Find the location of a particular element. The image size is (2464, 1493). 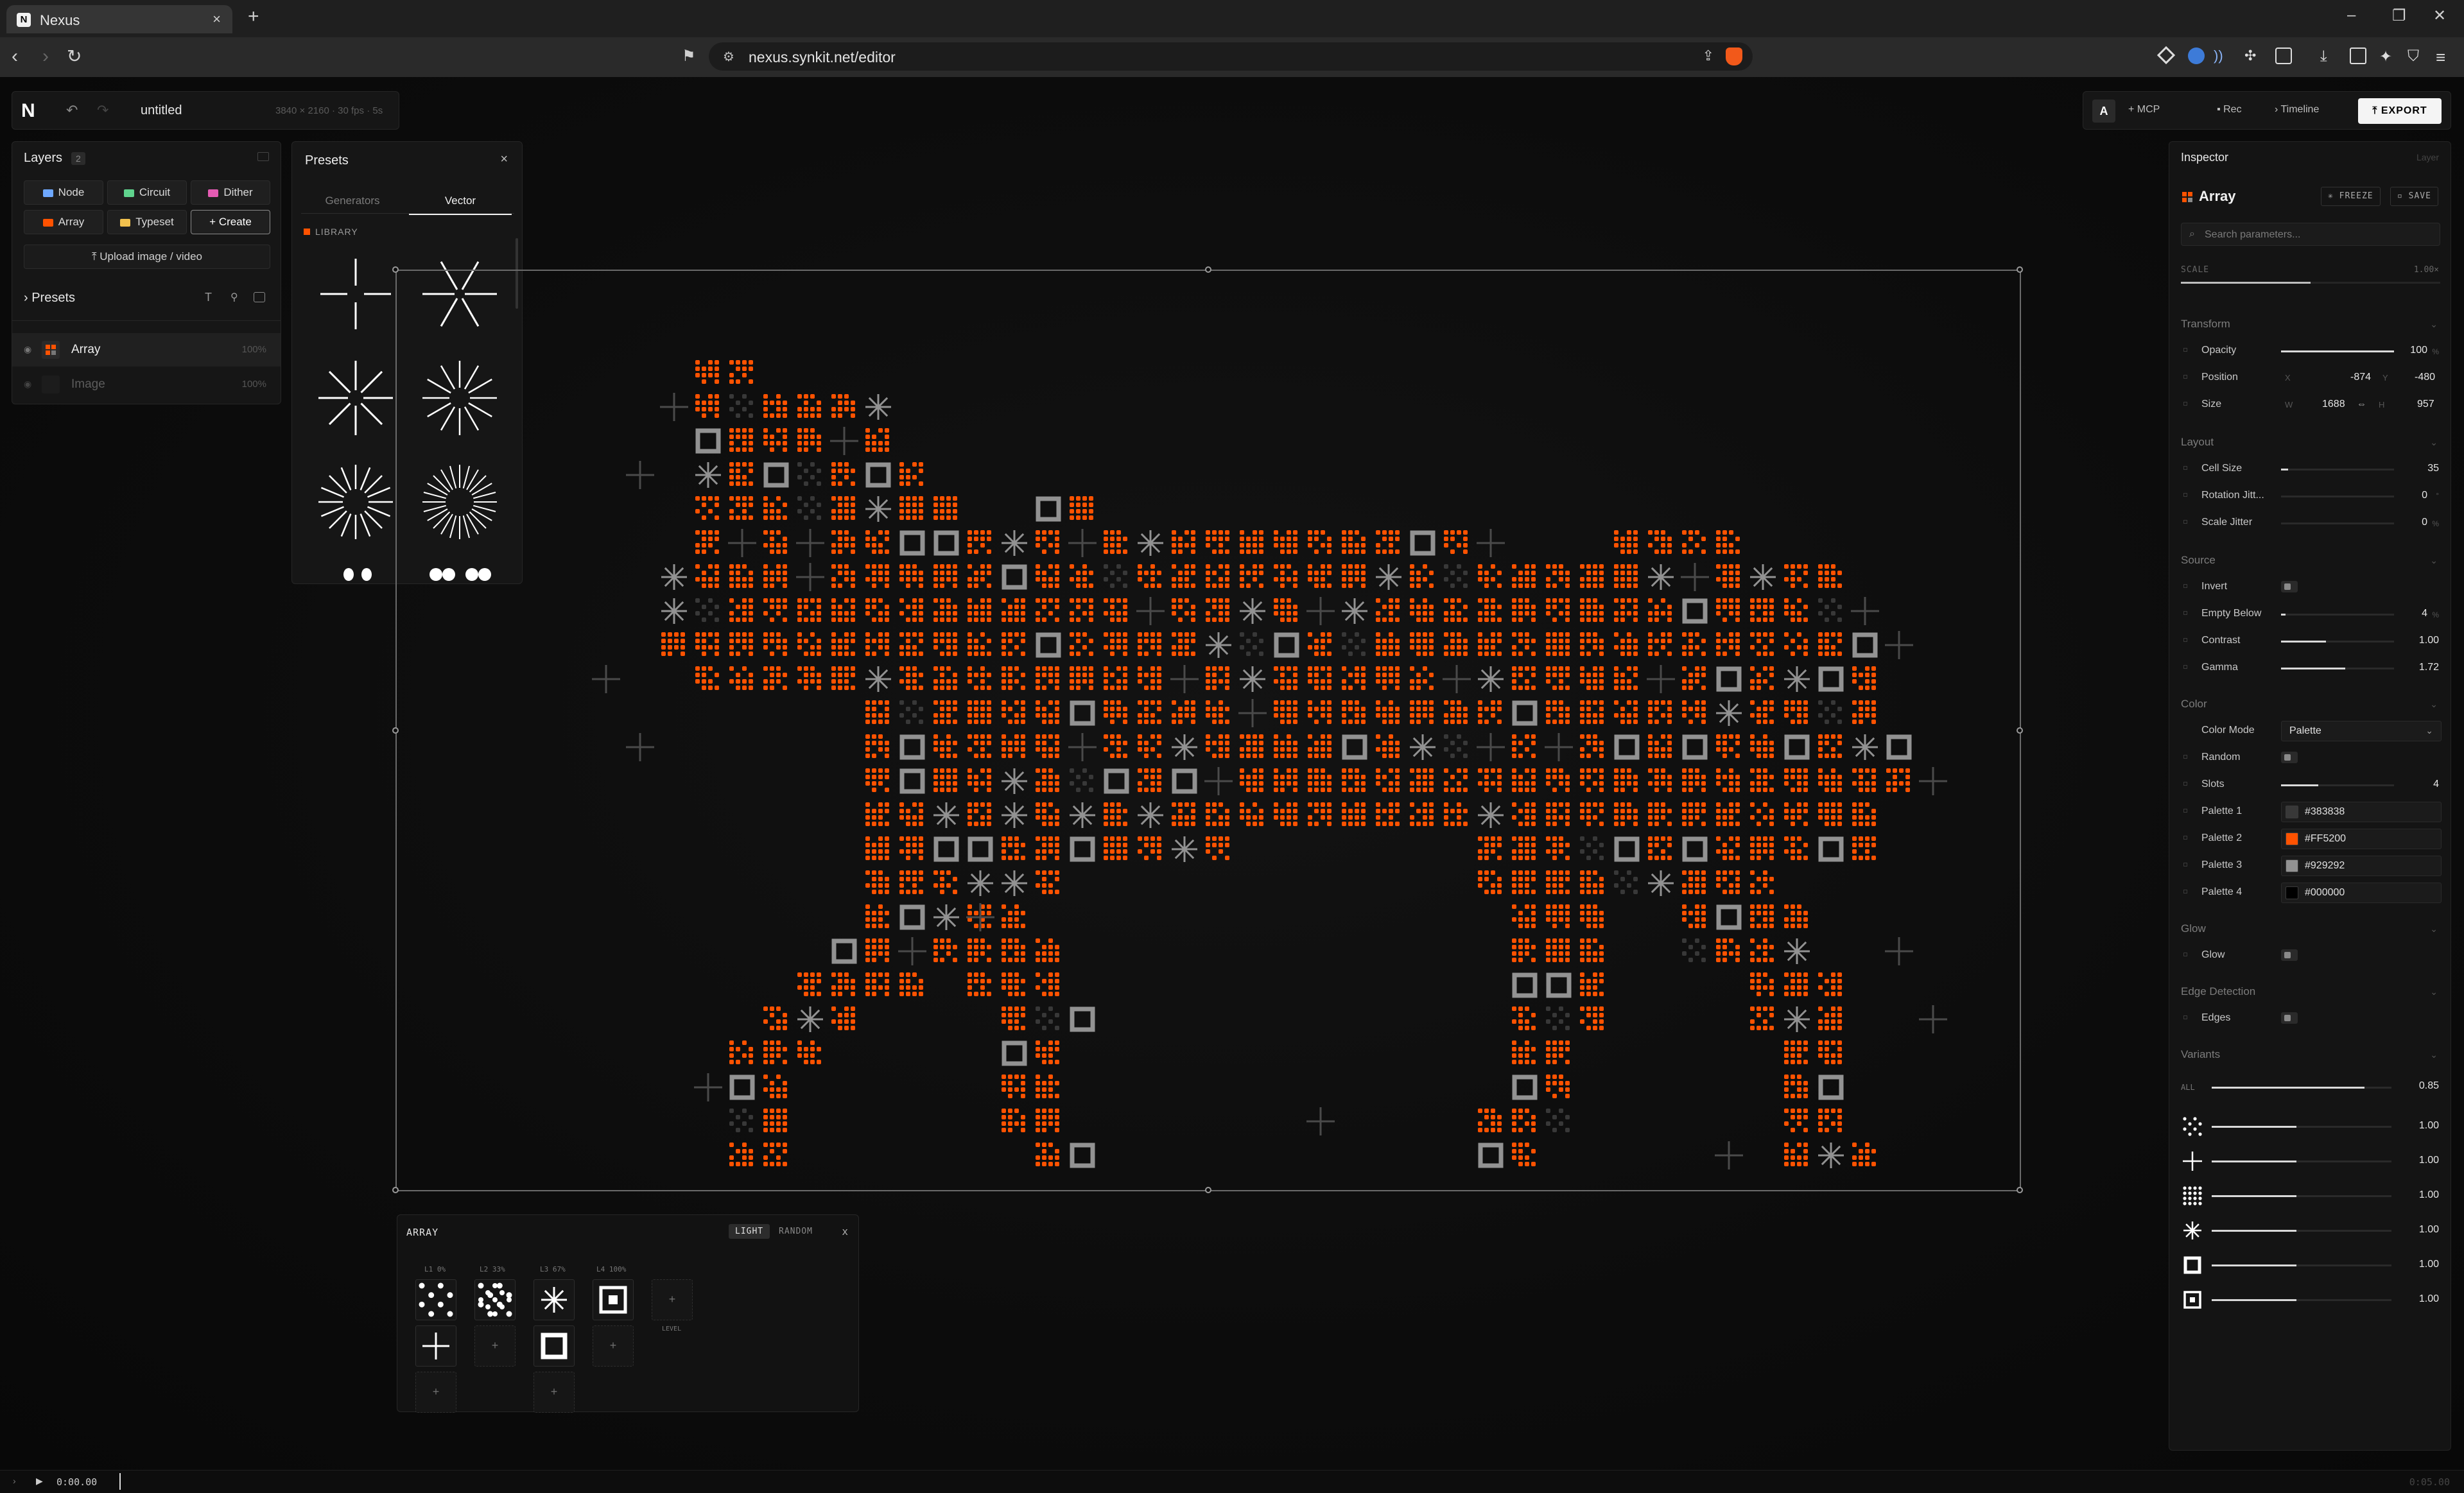

duplicate-icon is located at coordinates (259, 297).